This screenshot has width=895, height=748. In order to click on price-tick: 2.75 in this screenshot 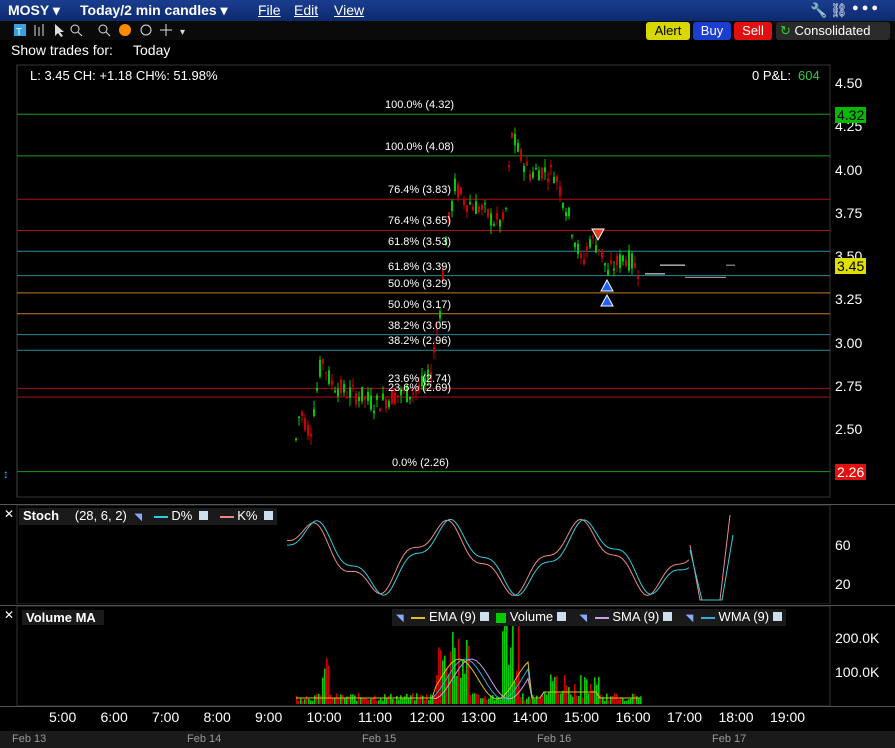, I will do `click(849, 386)`.